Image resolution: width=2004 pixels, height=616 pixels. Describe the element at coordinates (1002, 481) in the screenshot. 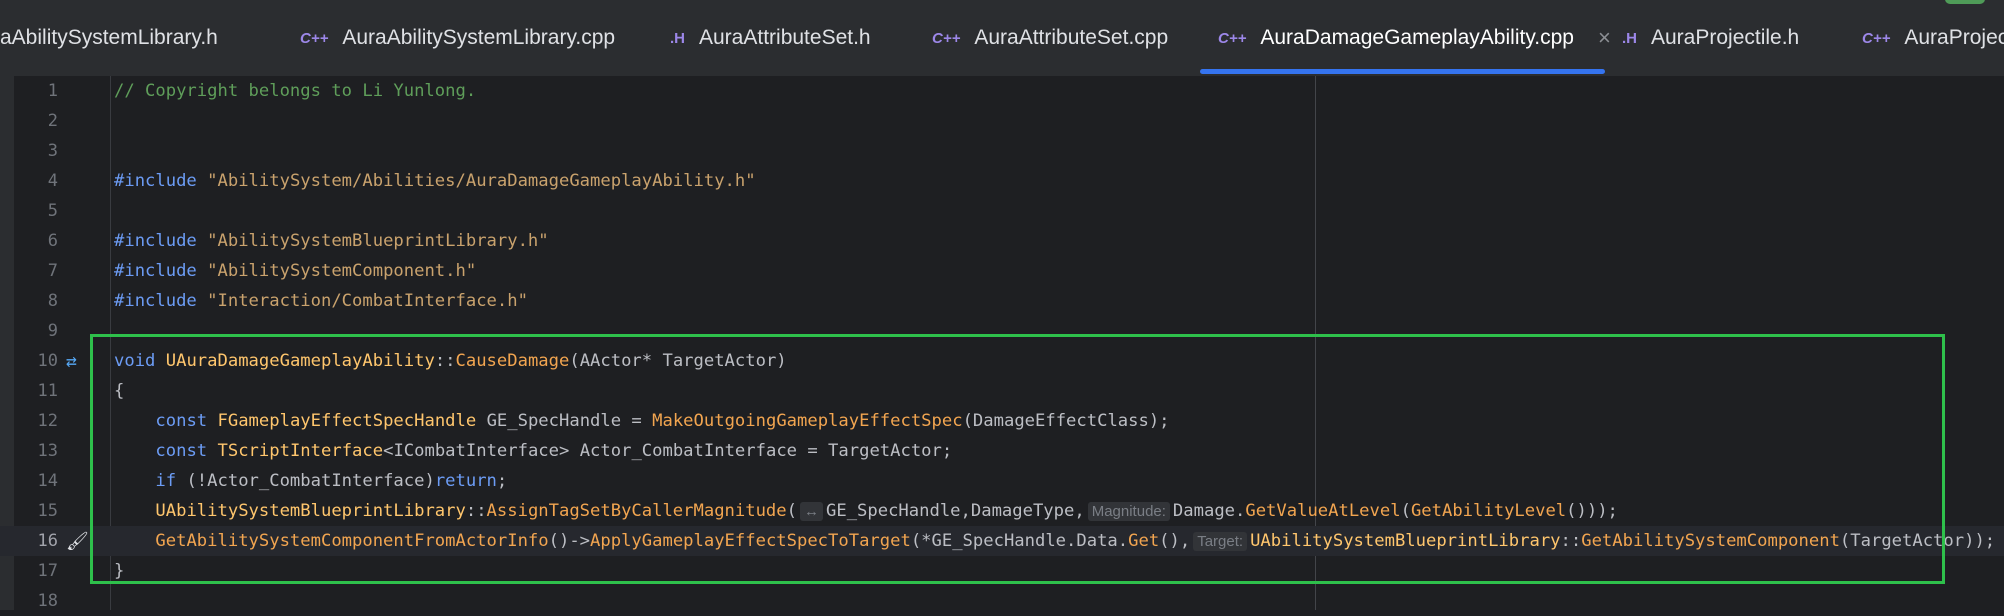

I see `code-line: 14 if (!Actor_CombatInterface)return;` at that location.